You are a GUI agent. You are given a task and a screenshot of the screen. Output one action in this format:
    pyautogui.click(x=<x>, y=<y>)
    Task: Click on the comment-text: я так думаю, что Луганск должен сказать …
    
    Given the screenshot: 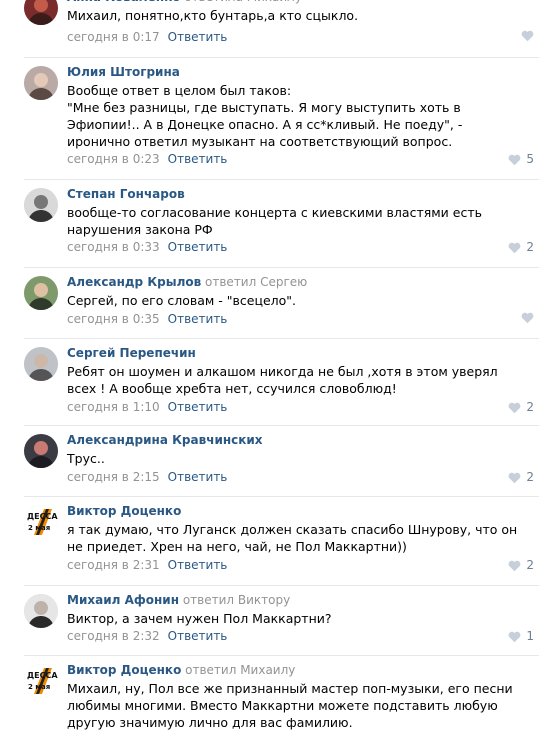 What is the action you would take?
    pyautogui.click(x=292, y=538)
    